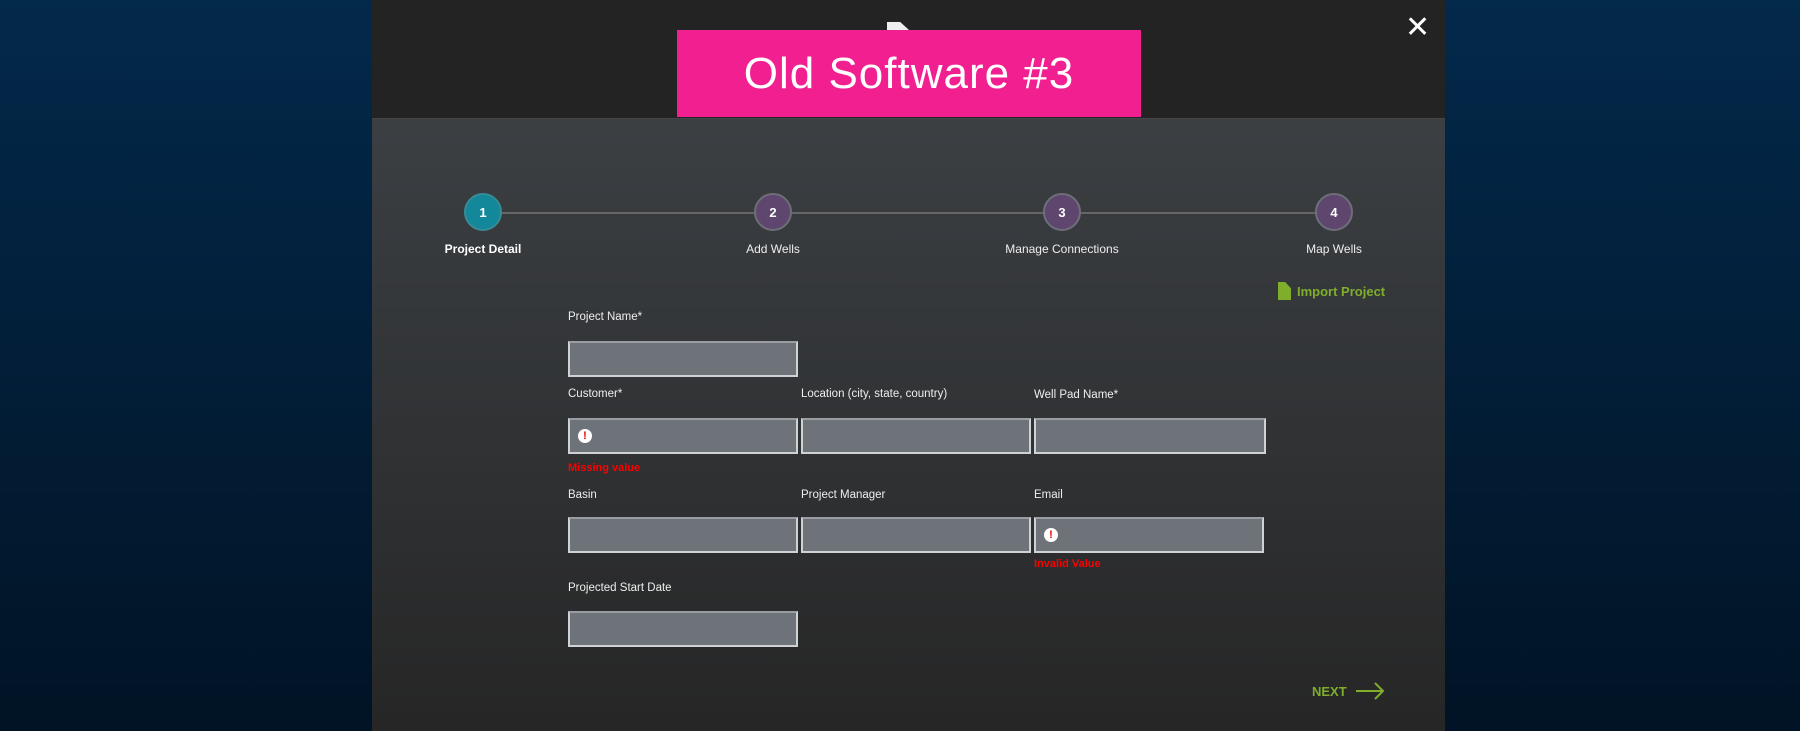 This screenshot has width=1800, height=731. What do you see at coordinates (483, 212) in the screenshot?
I see `step-1: 1` at bounding box center [483, 212].